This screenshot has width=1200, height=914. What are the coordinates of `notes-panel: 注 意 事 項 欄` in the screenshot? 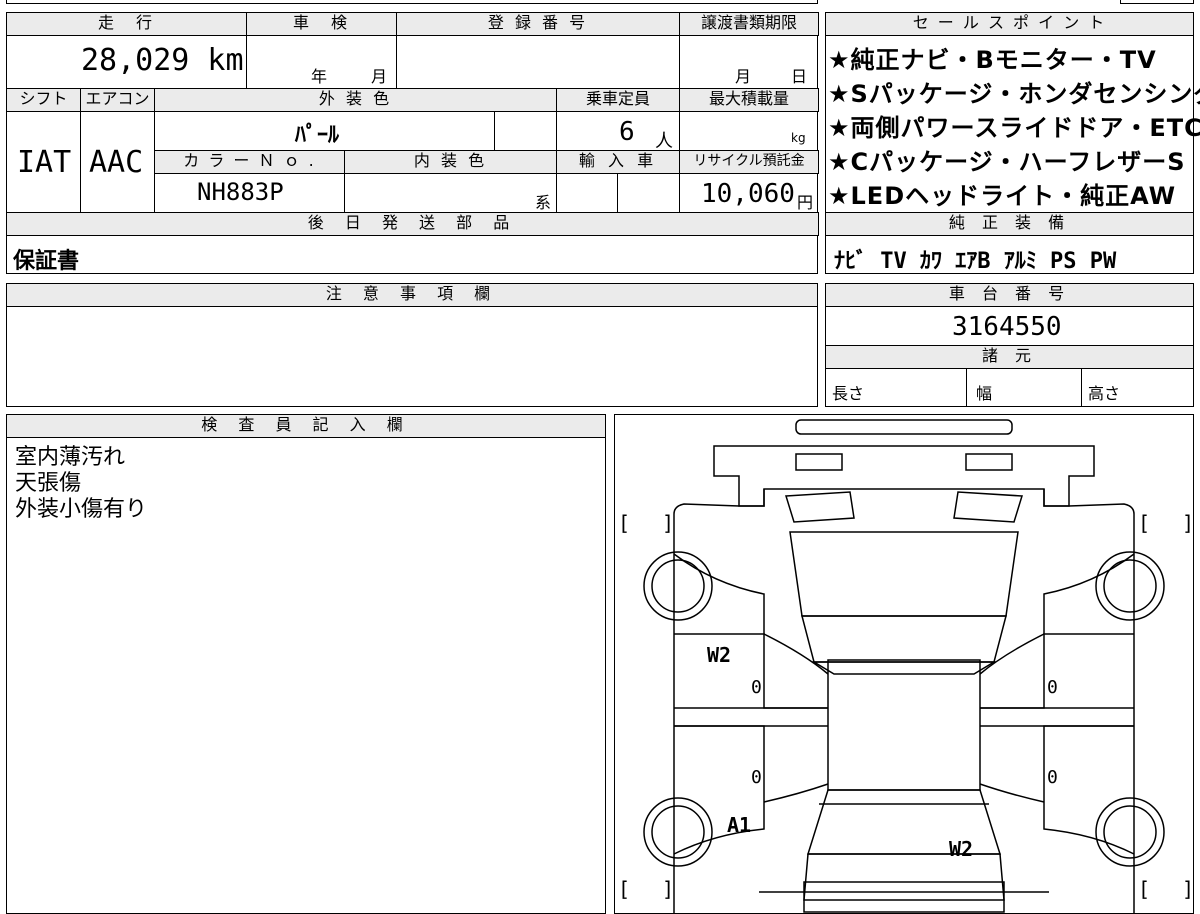 It's located at (412, 345).